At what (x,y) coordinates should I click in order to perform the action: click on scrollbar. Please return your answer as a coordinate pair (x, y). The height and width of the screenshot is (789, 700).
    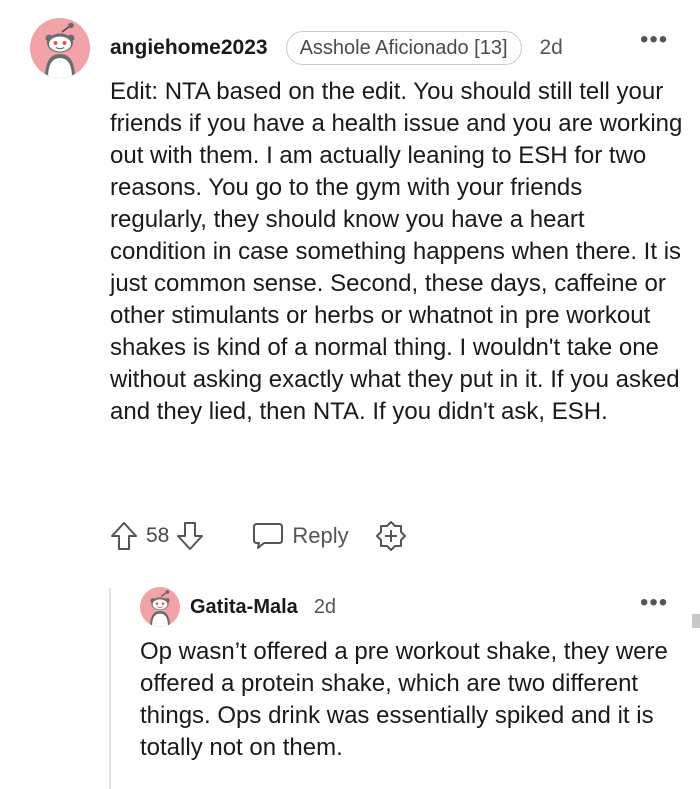
    Looking at the image, I should click on (696, 621).